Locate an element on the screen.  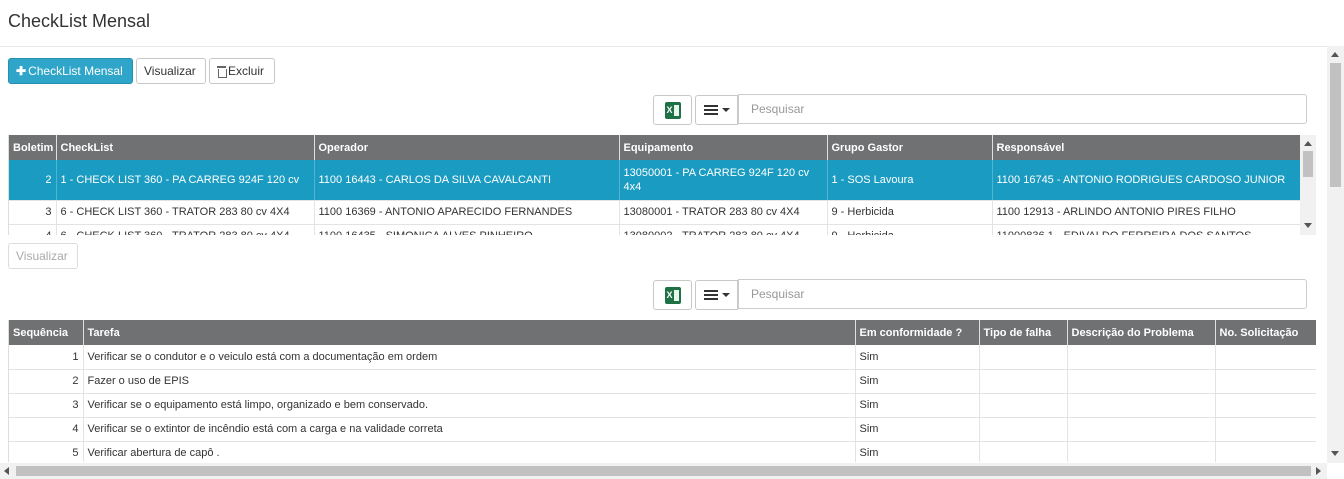
column-header: Tipo de falha is located at coordinates (1023, 332).